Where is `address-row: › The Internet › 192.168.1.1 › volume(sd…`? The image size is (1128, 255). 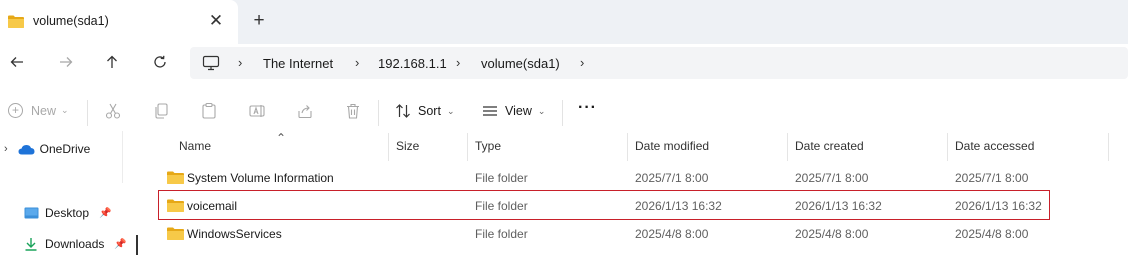
address-row: › The Internet › 192.168.1.1 › volume(sd… is located at coordinates (564, 63).